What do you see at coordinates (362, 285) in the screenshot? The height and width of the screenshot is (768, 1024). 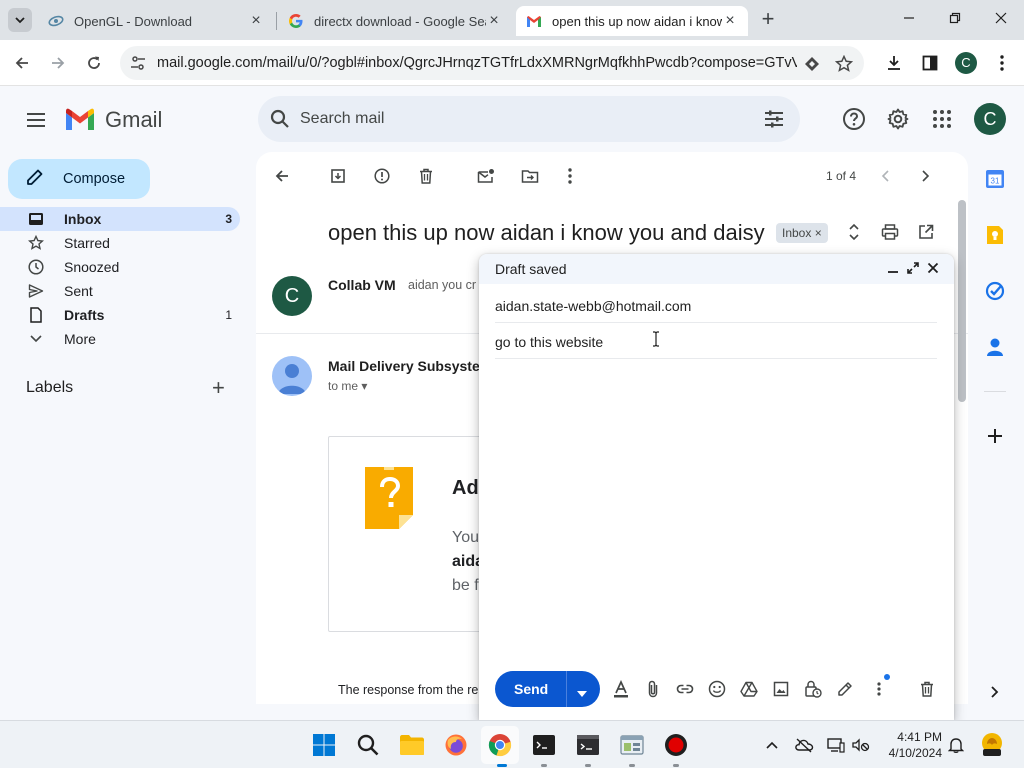 I see `sender-name: Collab VM` at bounding box center [362, 285].